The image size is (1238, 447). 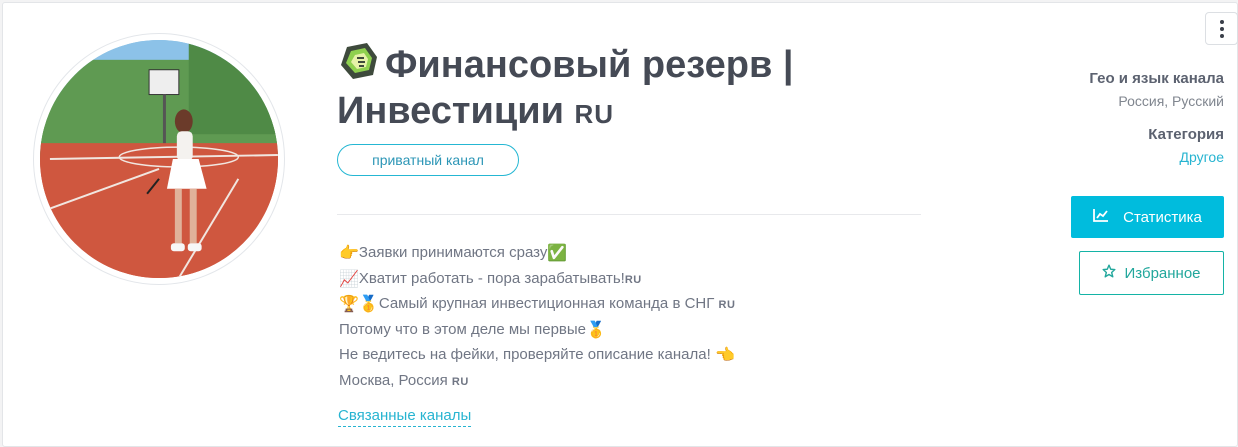 What do you see at coordinates (349, 279) in the screenshot?
I see `chart-increasing-icon: 📈` at bounding box center [349, 279].